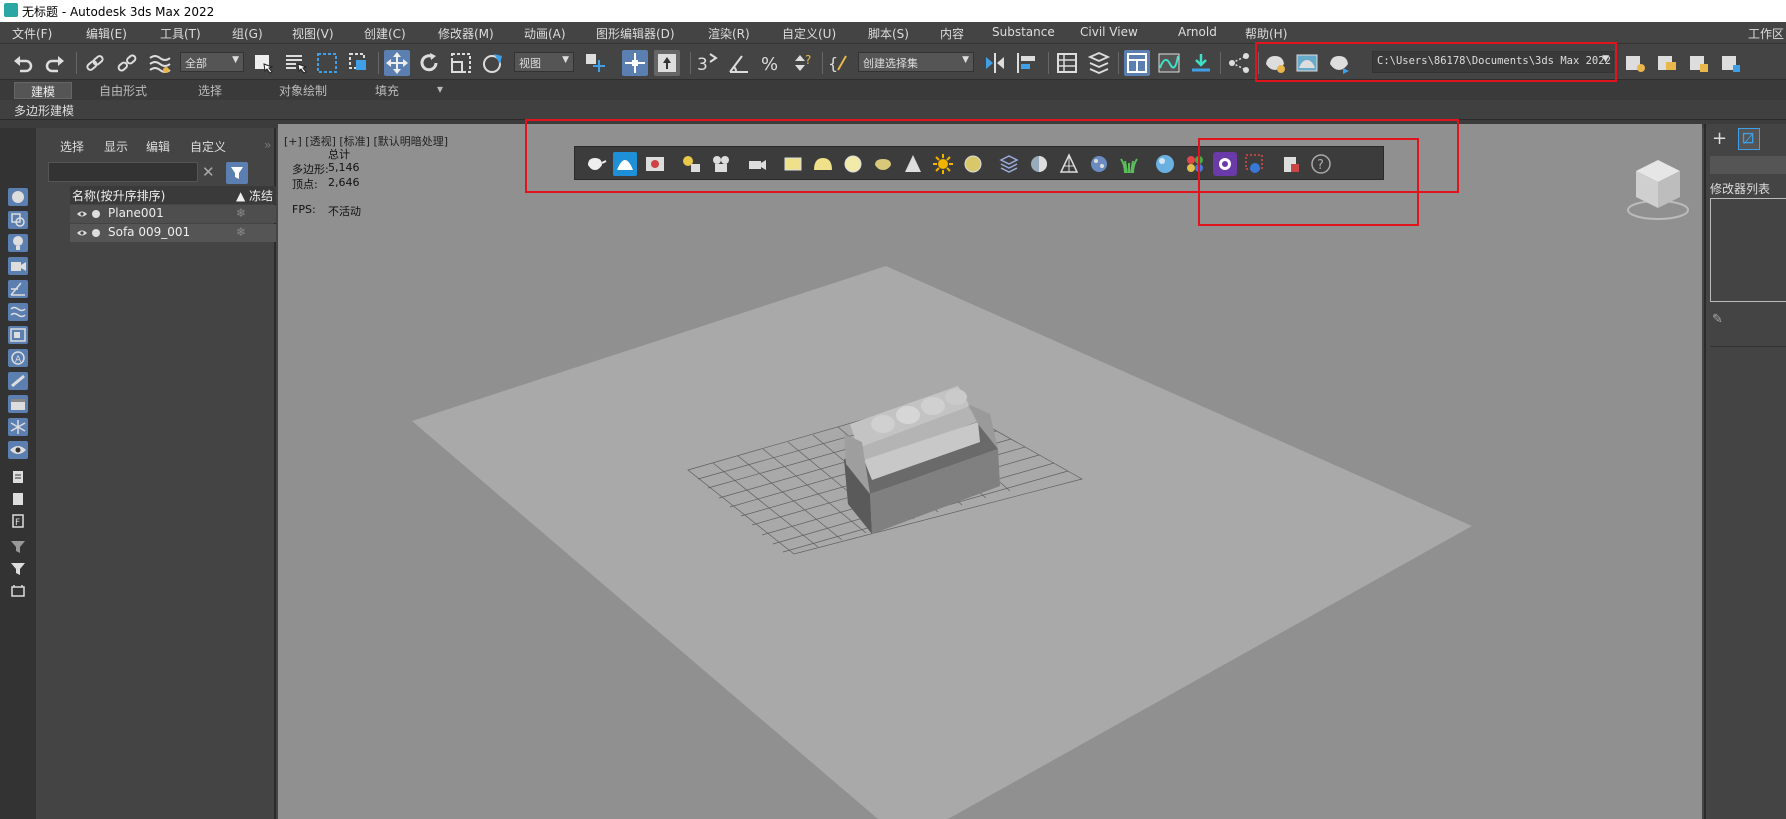  Describe the element at coordinates (18, 591) in the screenshot. I see `container-icon` at that location.